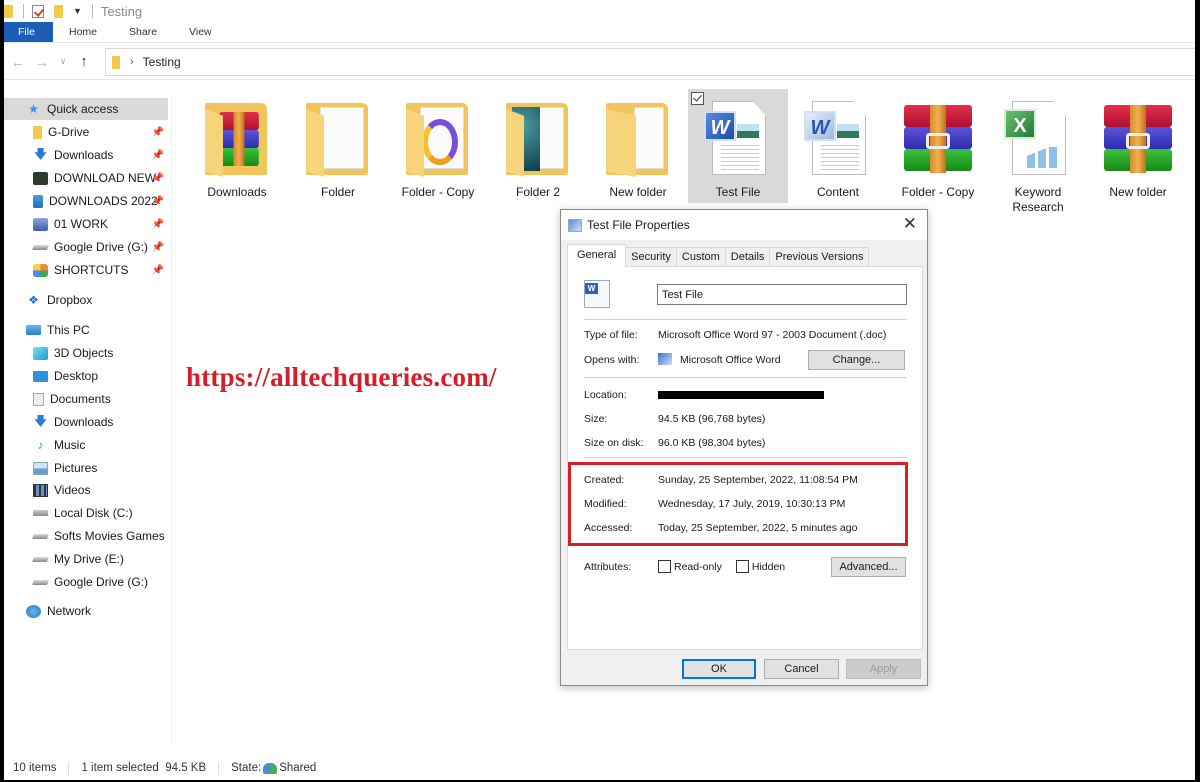 The width and height of the screenshot is (1200, 782). I want to click on apply-button: Apply, so click(883, 669).